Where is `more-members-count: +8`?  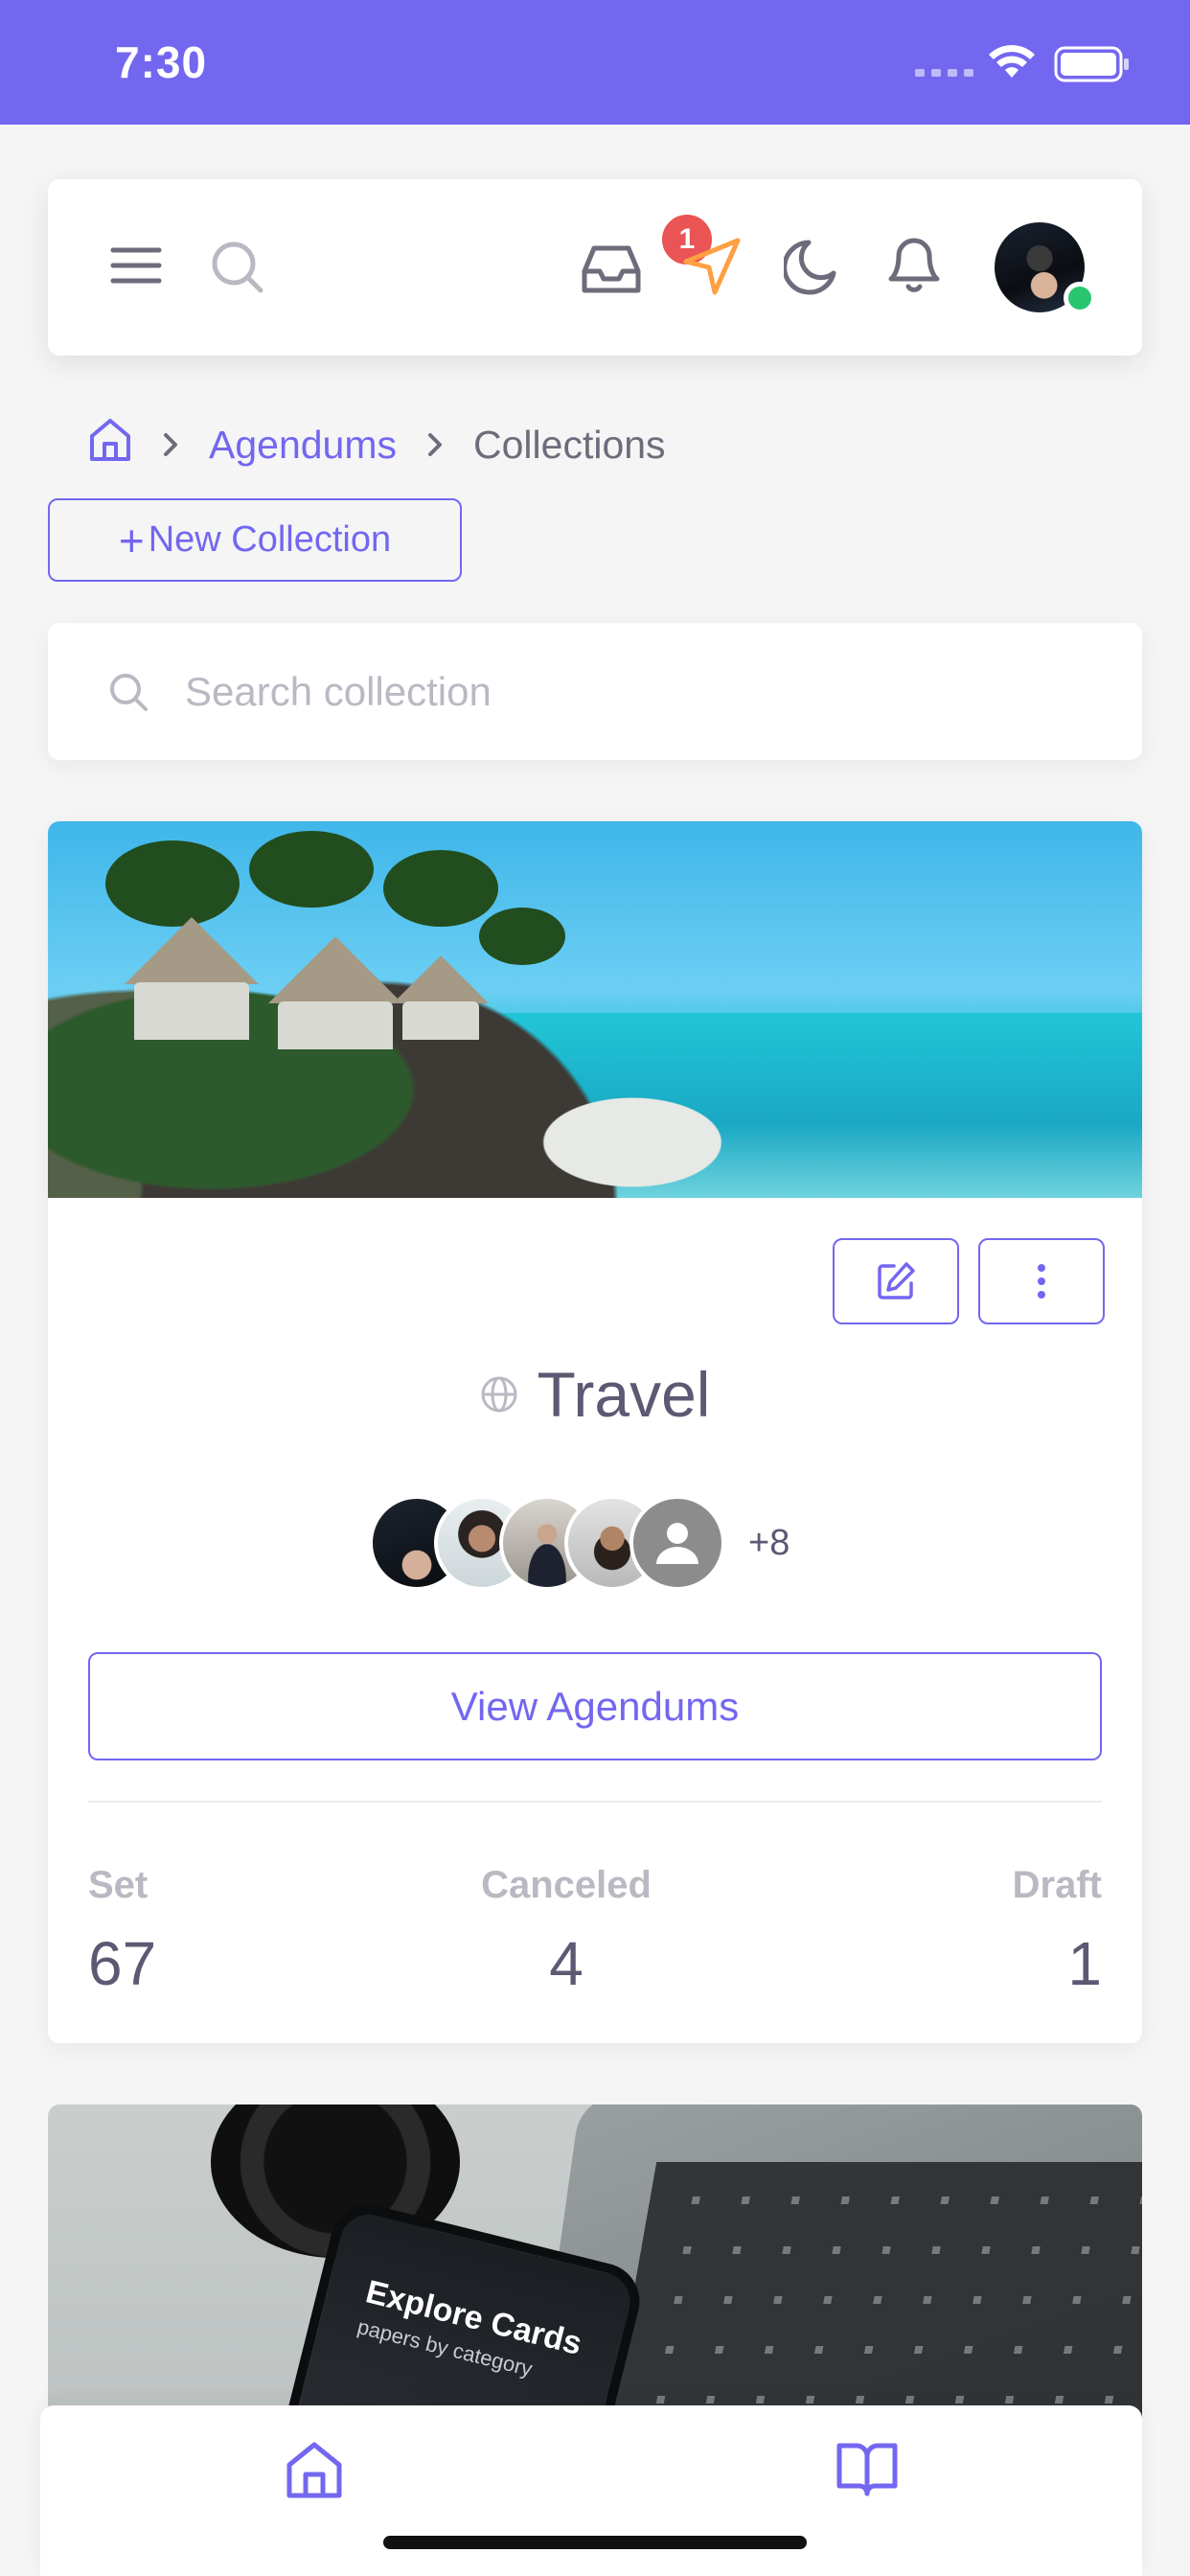
more-members-count: +8 is located at coordinates (769, 1542).